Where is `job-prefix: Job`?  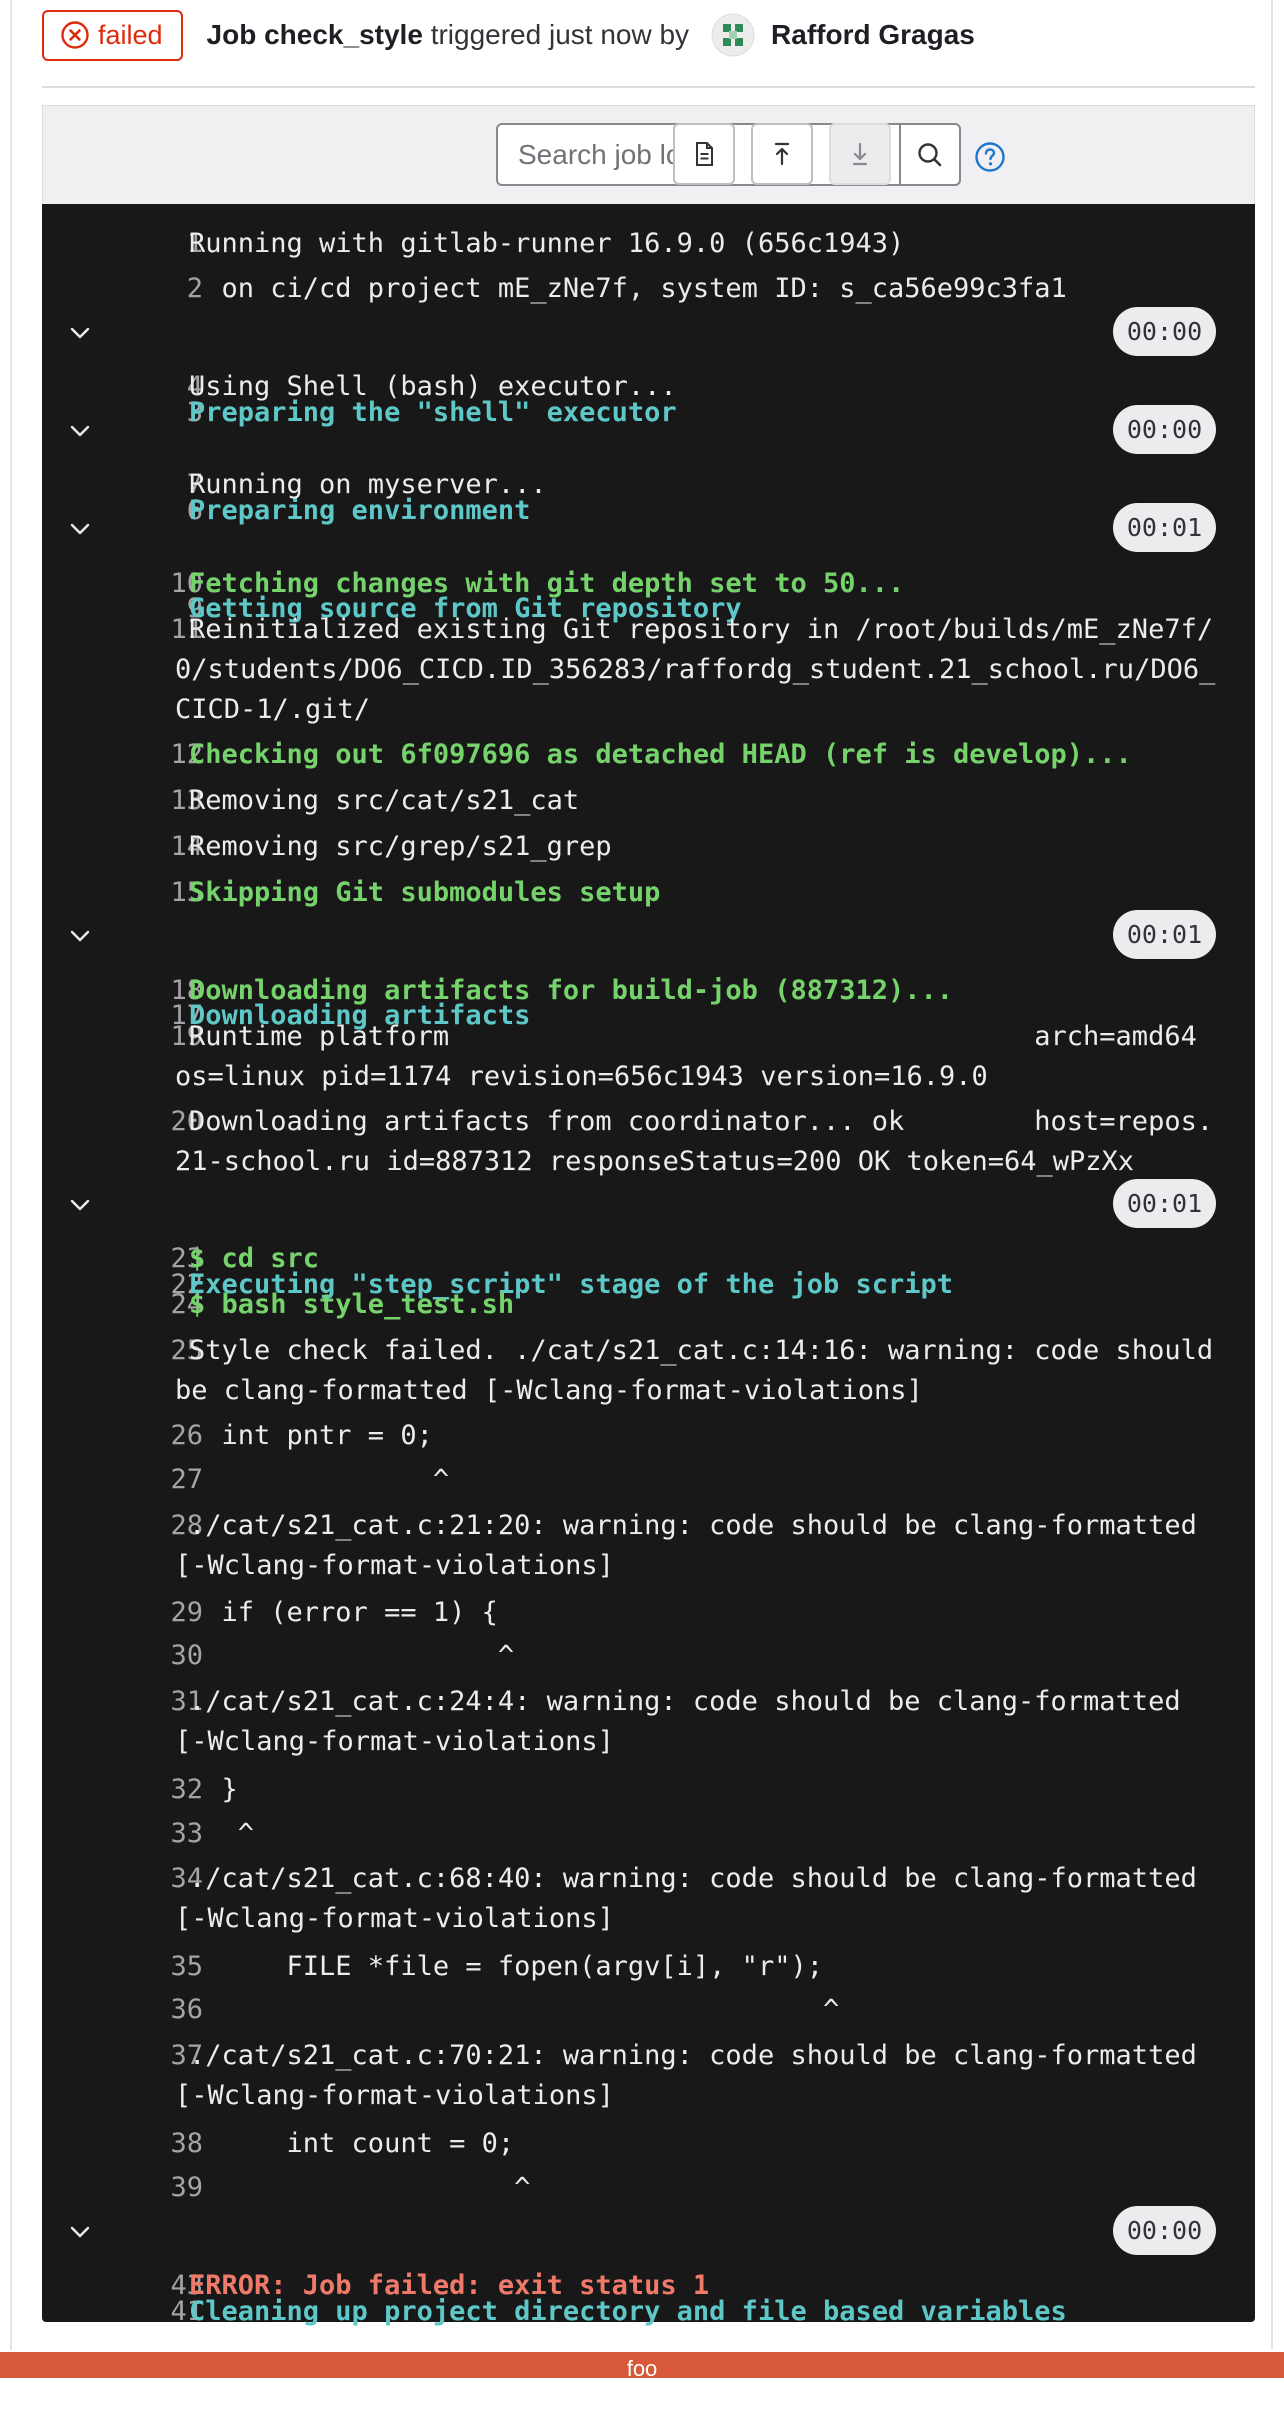
job-prefix: Job is located at coordinates (231, 34).